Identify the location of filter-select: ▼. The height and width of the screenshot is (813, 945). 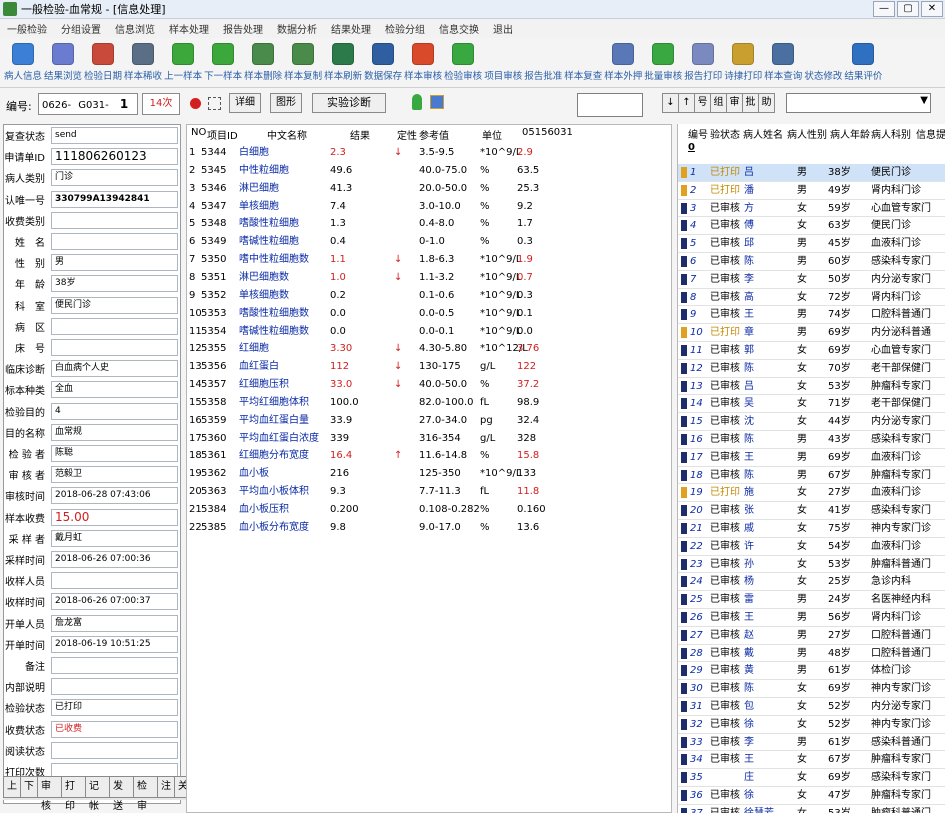
(858, 103).